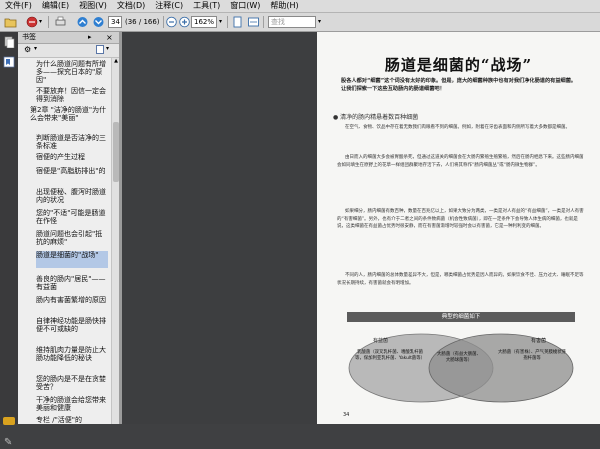  I want to click on bookmark-item: 为什么肠道问题有所增多——探究日本的"原因", so click(72, 72).